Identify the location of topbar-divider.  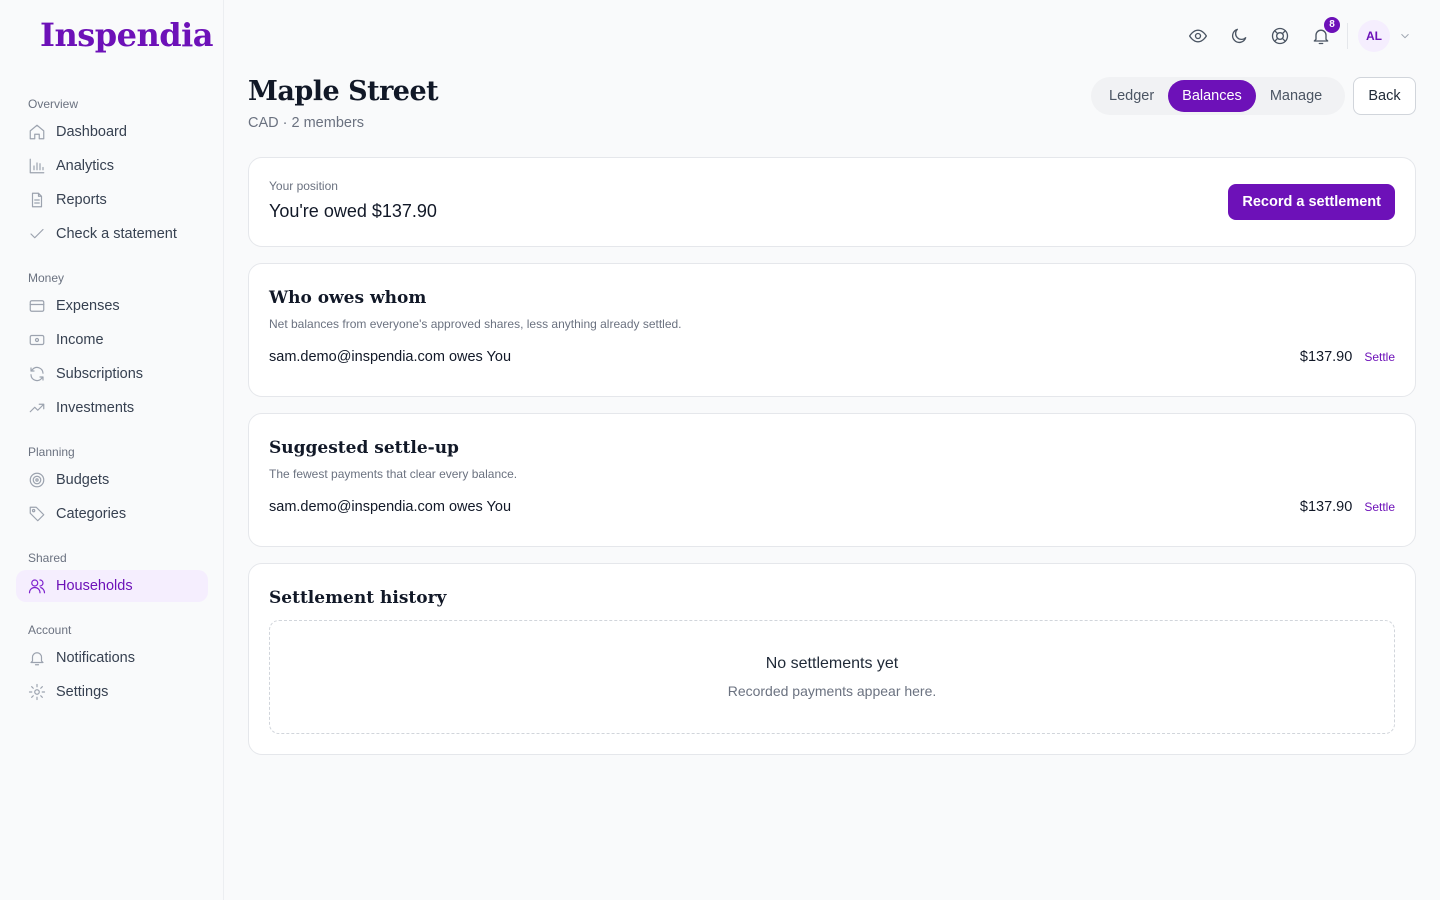
(1347, 36).